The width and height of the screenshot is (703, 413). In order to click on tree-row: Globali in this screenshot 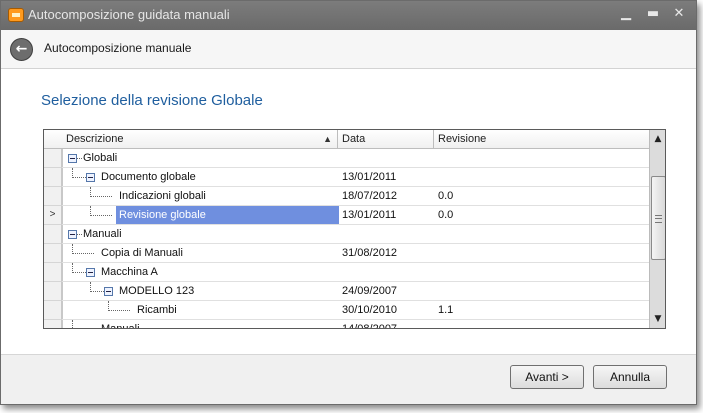, I will do `click(346, 158)`.